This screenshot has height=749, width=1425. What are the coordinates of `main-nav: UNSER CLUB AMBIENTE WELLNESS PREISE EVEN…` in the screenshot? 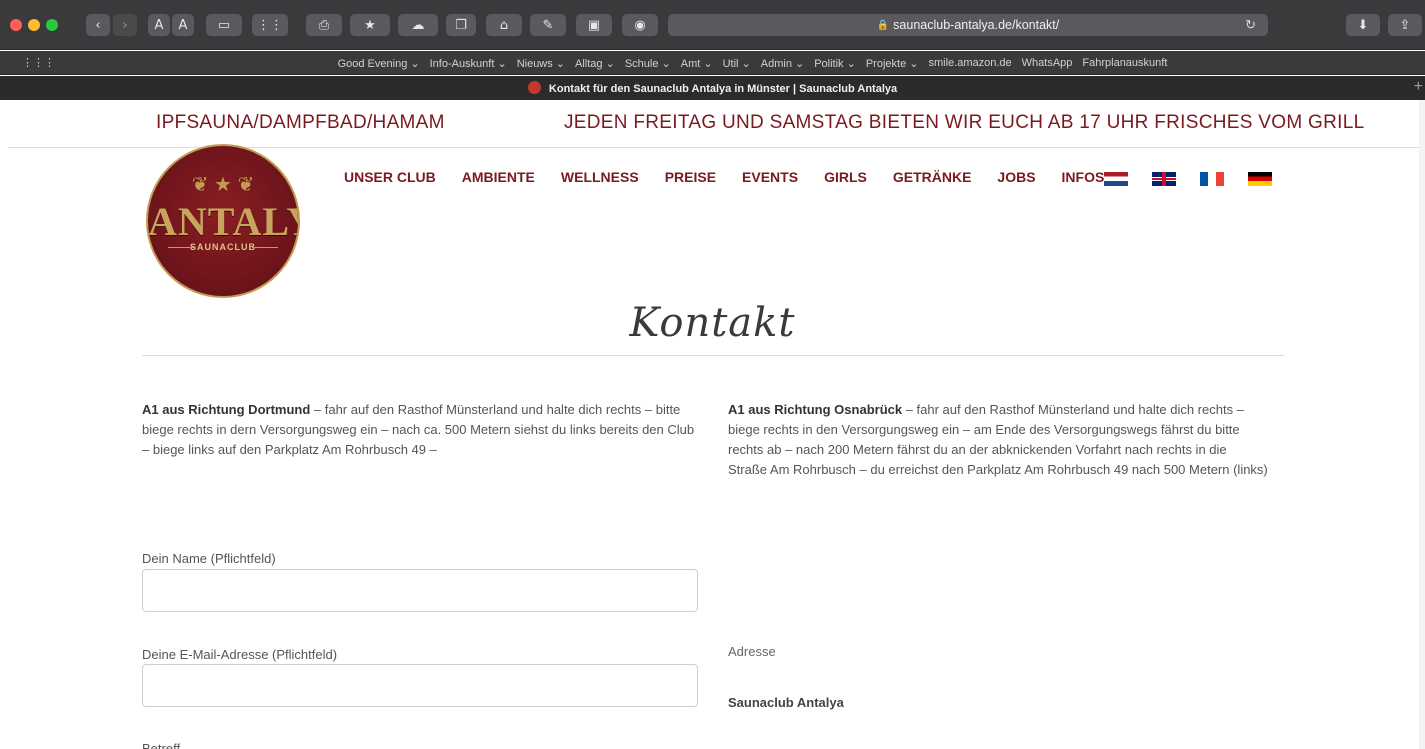 It's located at (743, 177).